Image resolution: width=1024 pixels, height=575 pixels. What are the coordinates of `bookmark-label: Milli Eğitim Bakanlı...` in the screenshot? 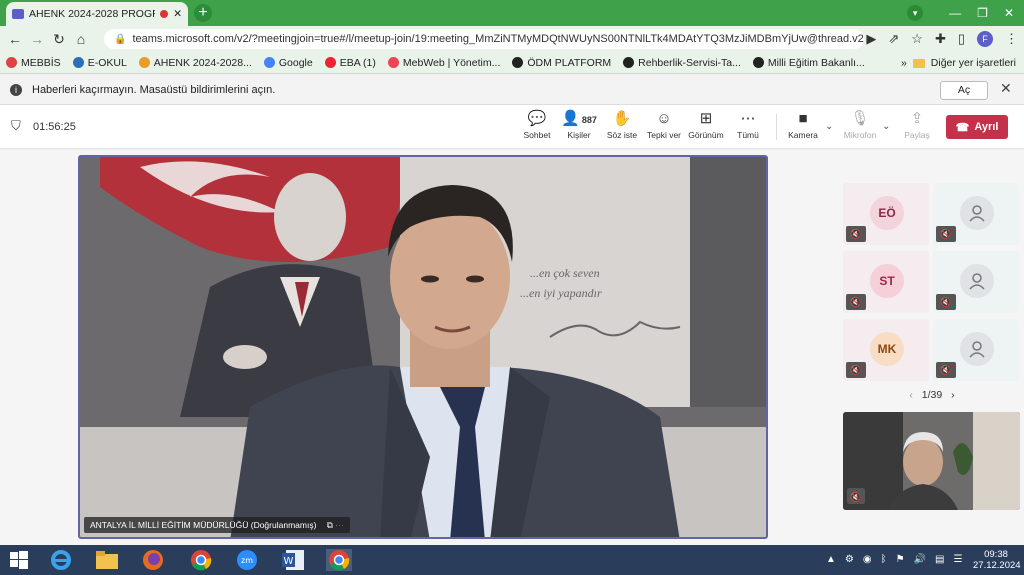 It's located at (816, 62).